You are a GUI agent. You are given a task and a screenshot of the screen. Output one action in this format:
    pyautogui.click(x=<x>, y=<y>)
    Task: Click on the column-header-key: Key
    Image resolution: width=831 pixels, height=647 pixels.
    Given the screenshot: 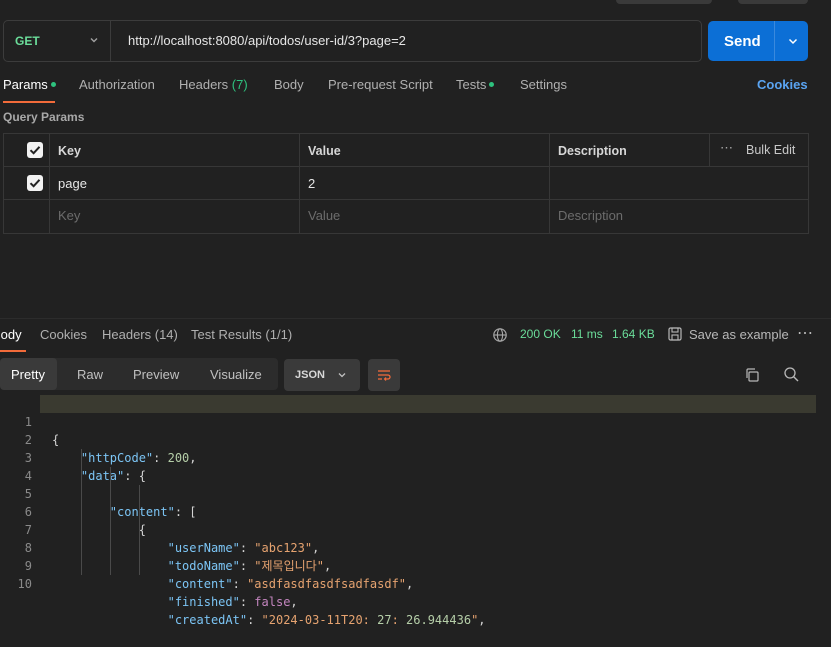 What is the action you would take?
    pyautogui.click(x=69, y=151)
    